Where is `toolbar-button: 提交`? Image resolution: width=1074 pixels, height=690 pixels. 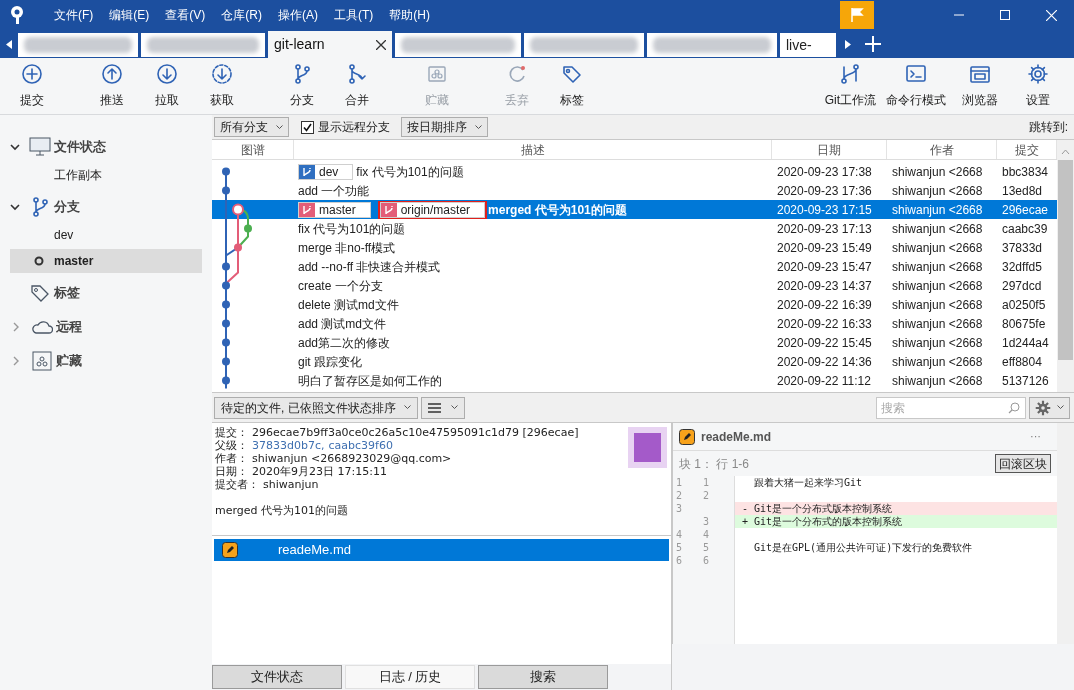
toolbar-button: 提交 is located at coordinates (32, 86).